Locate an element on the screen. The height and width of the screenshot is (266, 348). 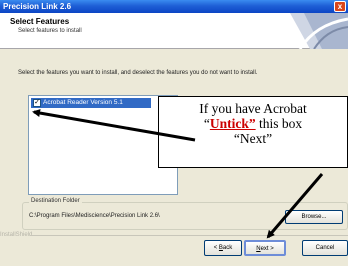
next-rest: ext > is located at coordinates (267, 249).